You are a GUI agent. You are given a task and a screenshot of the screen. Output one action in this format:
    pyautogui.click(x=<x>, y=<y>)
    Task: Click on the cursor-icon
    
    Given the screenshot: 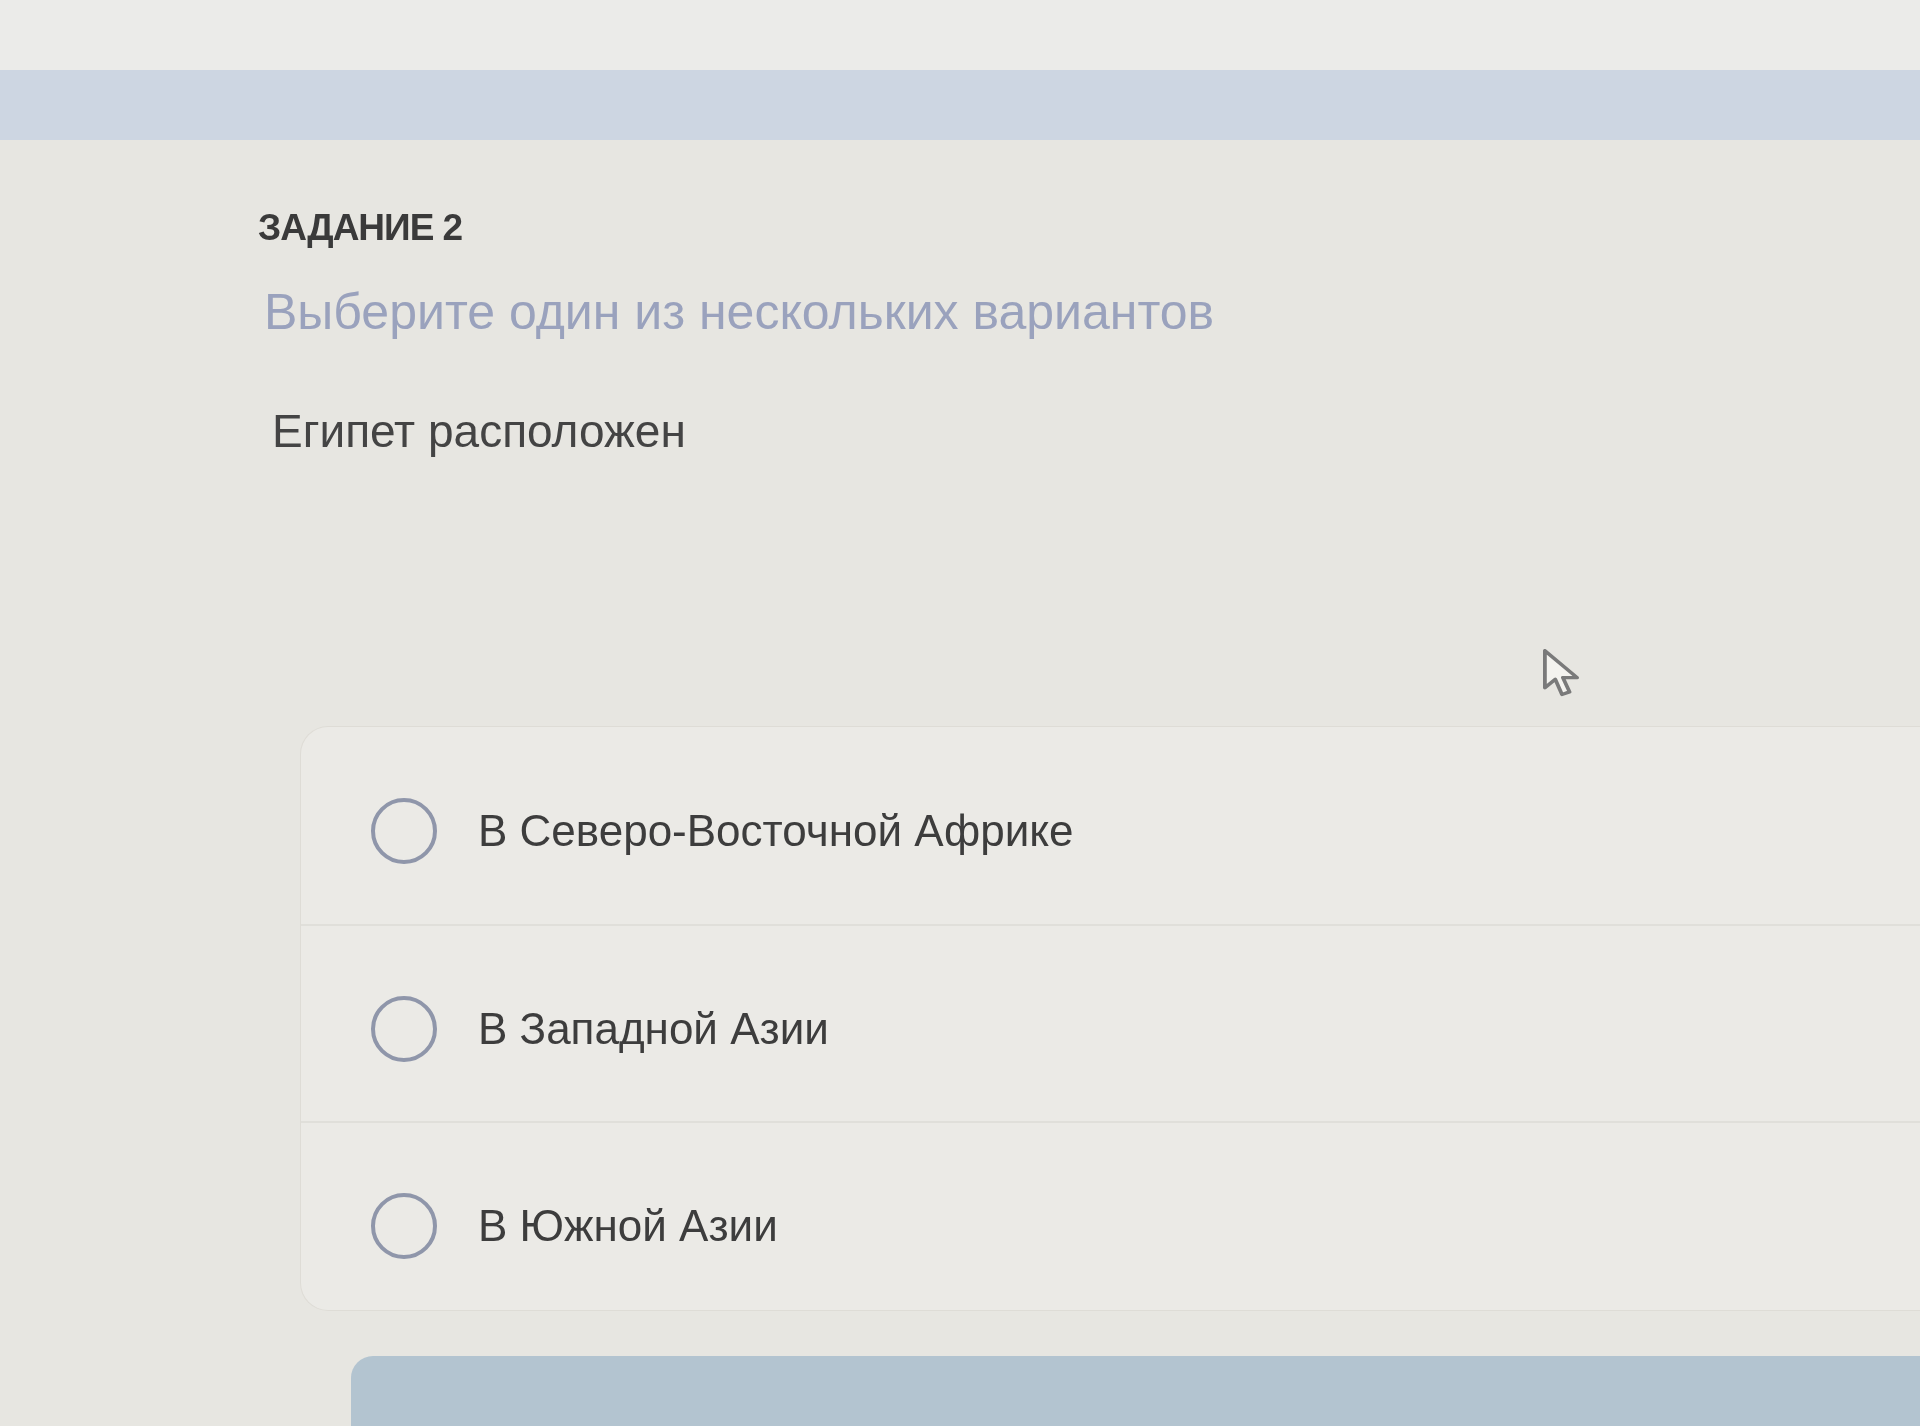 What is the action you would take?
    pyautogui.click(x=1561, y=673)
    